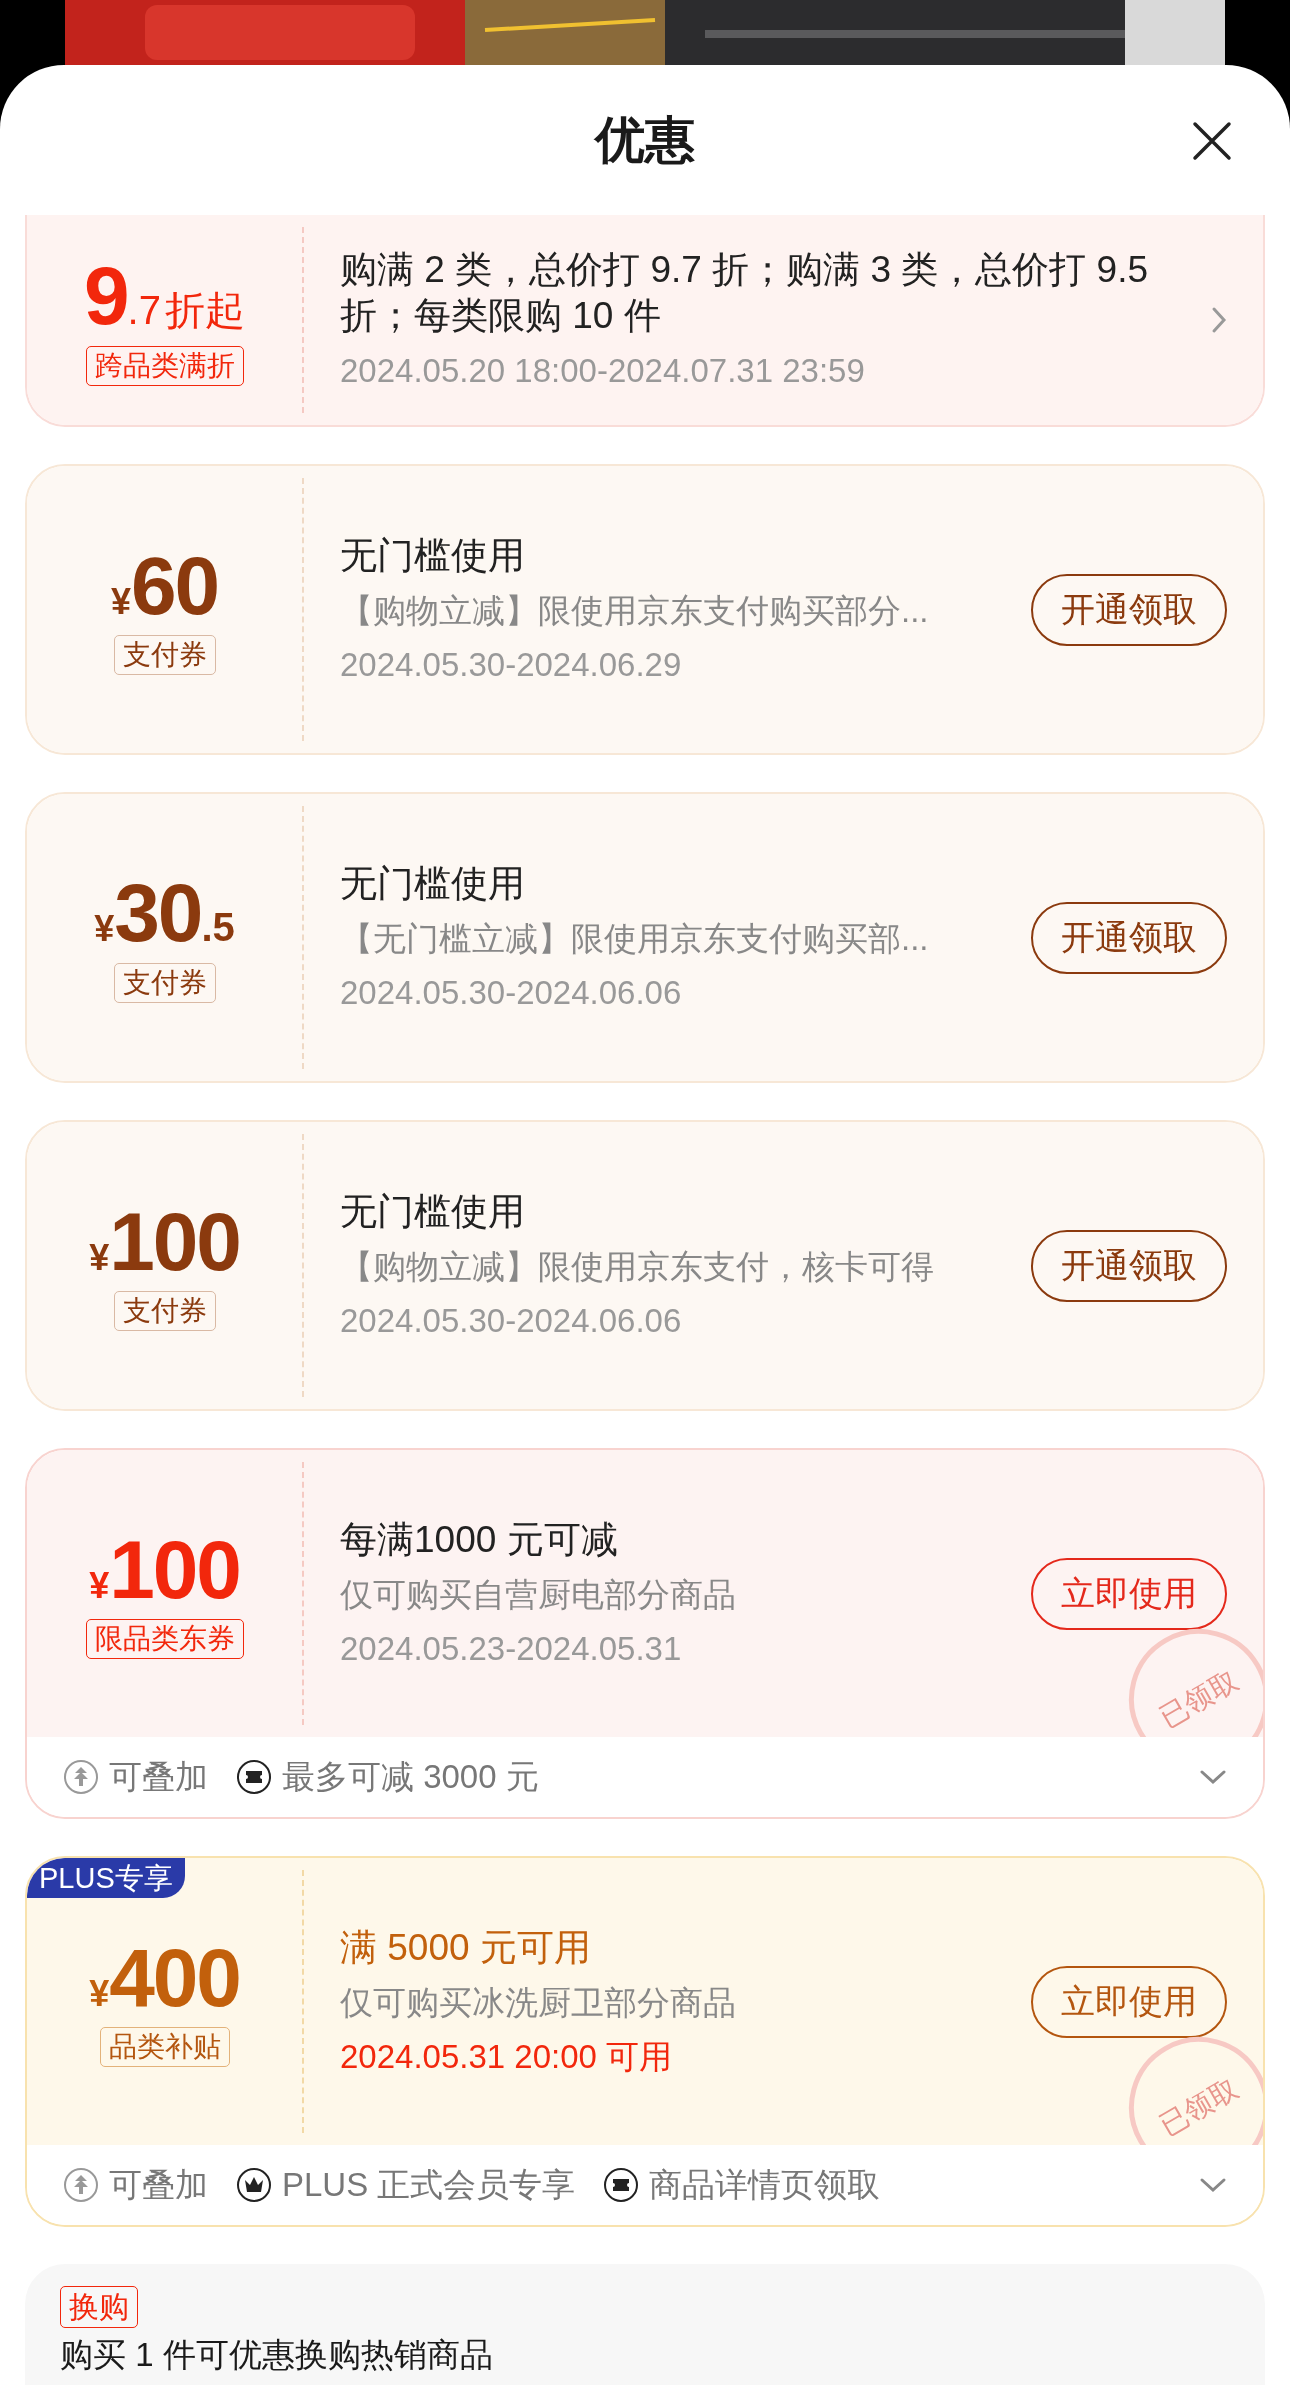  I want to click on coupon-title: 满 5000 元可用, so click(466, 1947).